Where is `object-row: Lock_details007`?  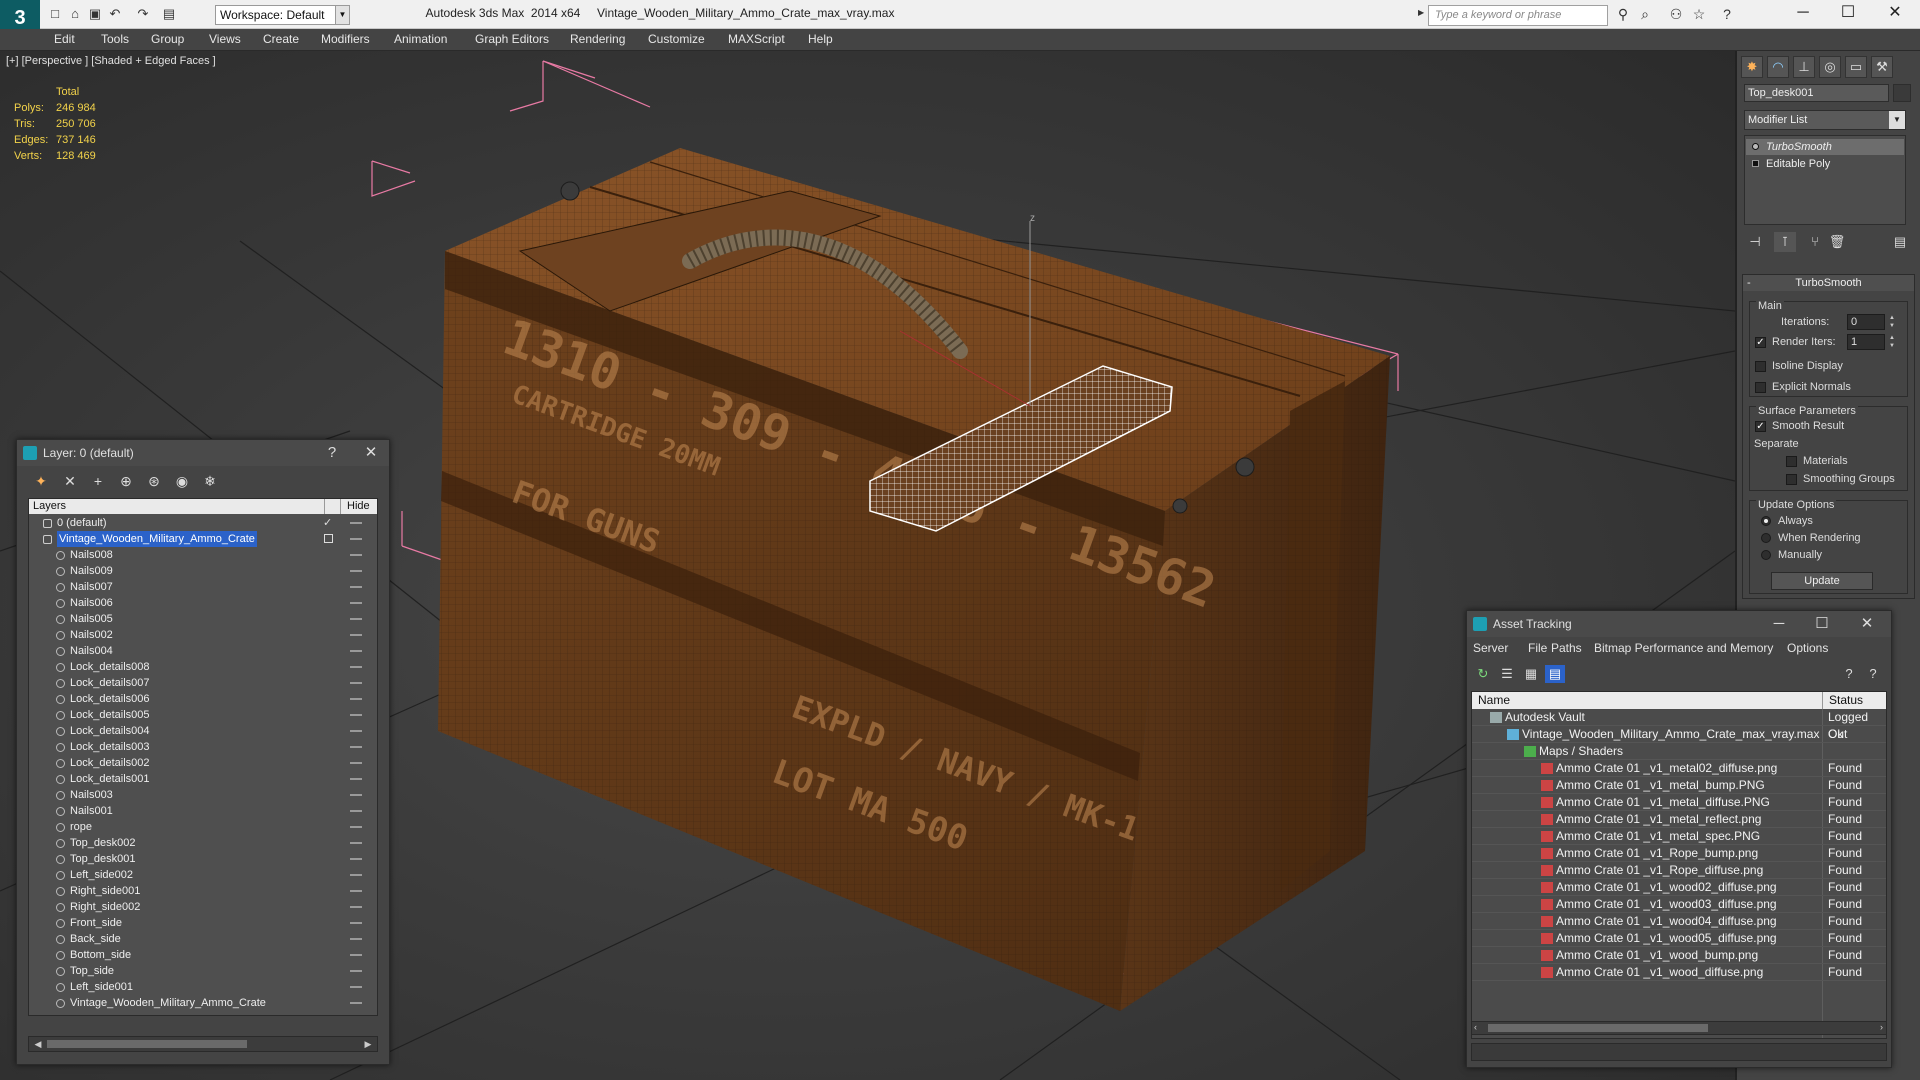 object-row: Lock_details007 is located at coordinates (203, 683).